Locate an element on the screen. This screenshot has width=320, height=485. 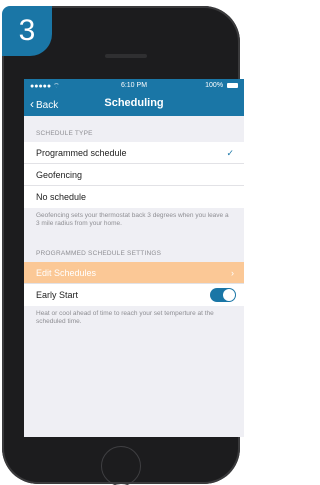
battery-icon is located at coordinates (232, 85).